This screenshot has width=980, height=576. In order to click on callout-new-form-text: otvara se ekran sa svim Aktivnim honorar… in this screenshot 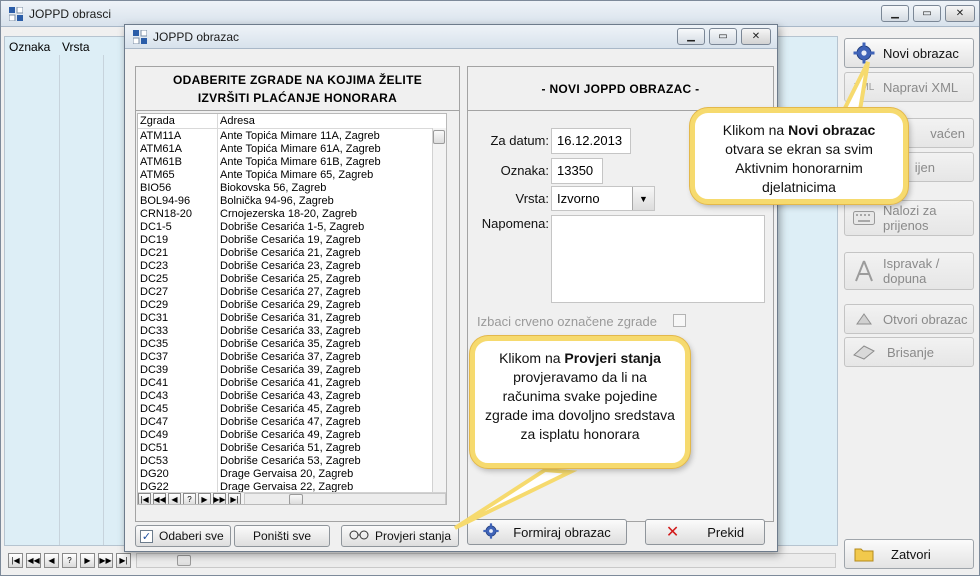, I will do `click(799, 168)`.